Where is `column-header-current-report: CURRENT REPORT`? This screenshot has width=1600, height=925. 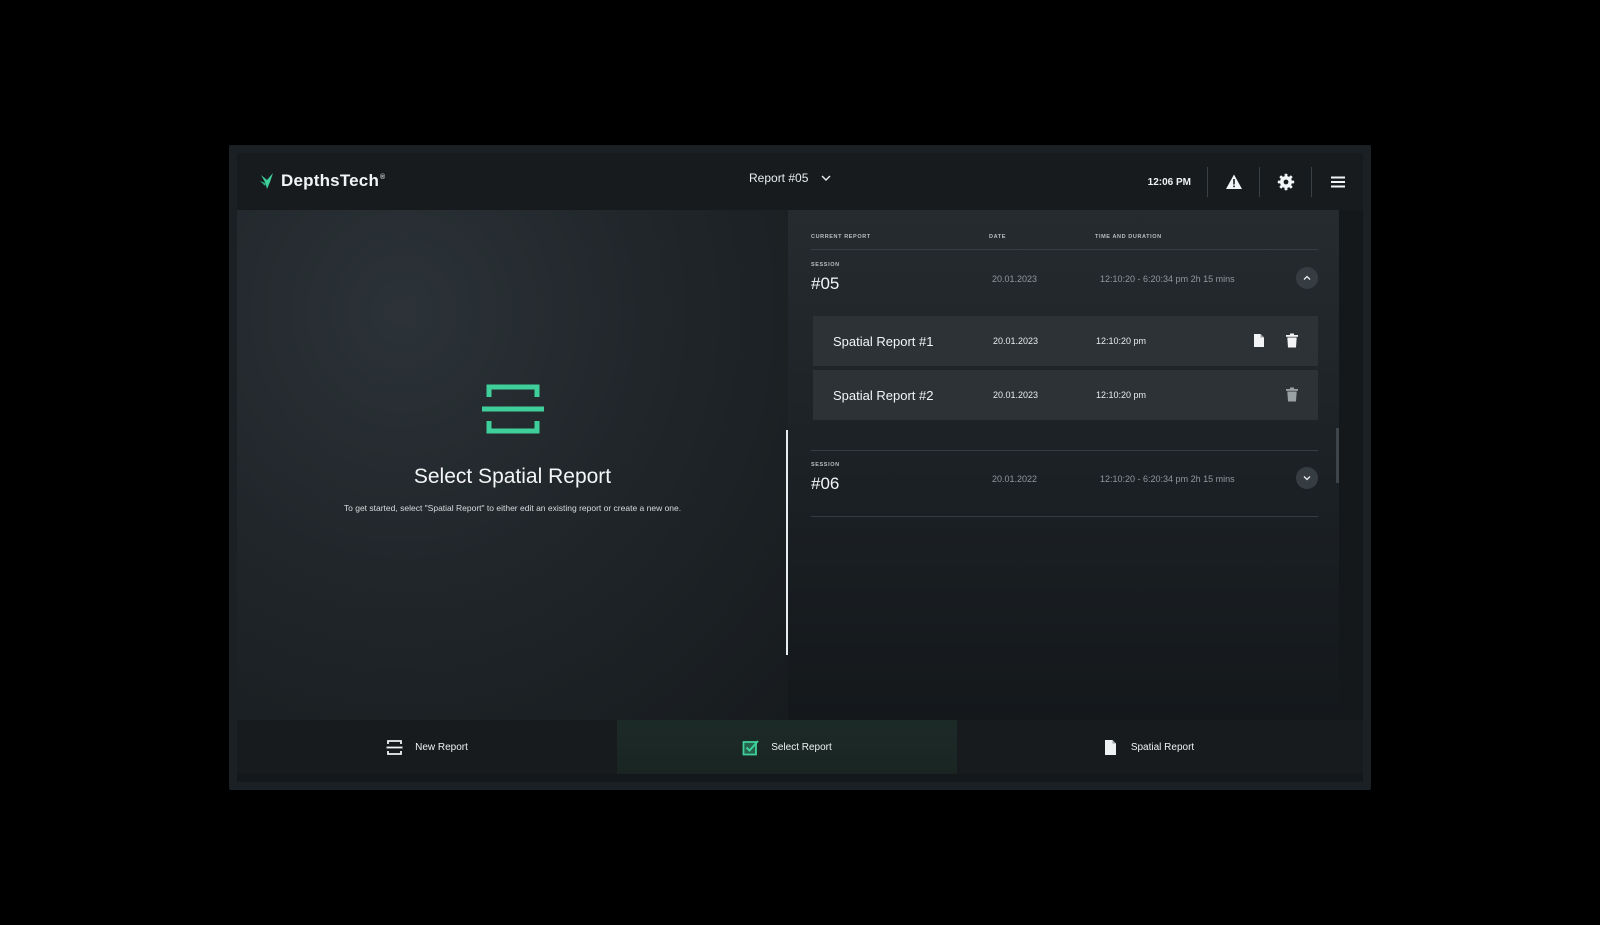 column-header-current-report: CURRENT REPORT is located at coordinates (841, 237).